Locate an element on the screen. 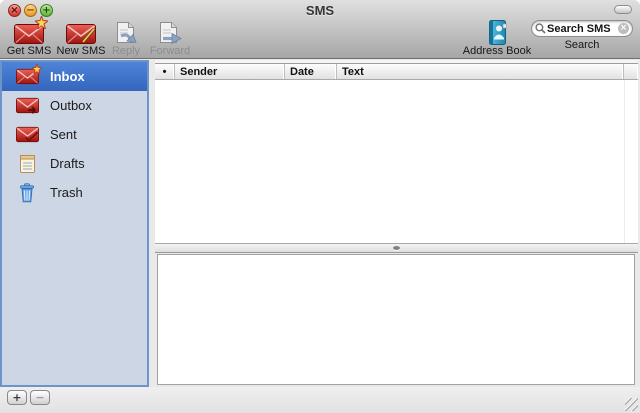  address-book-button: Address Book is located at coordinates (497, 38).